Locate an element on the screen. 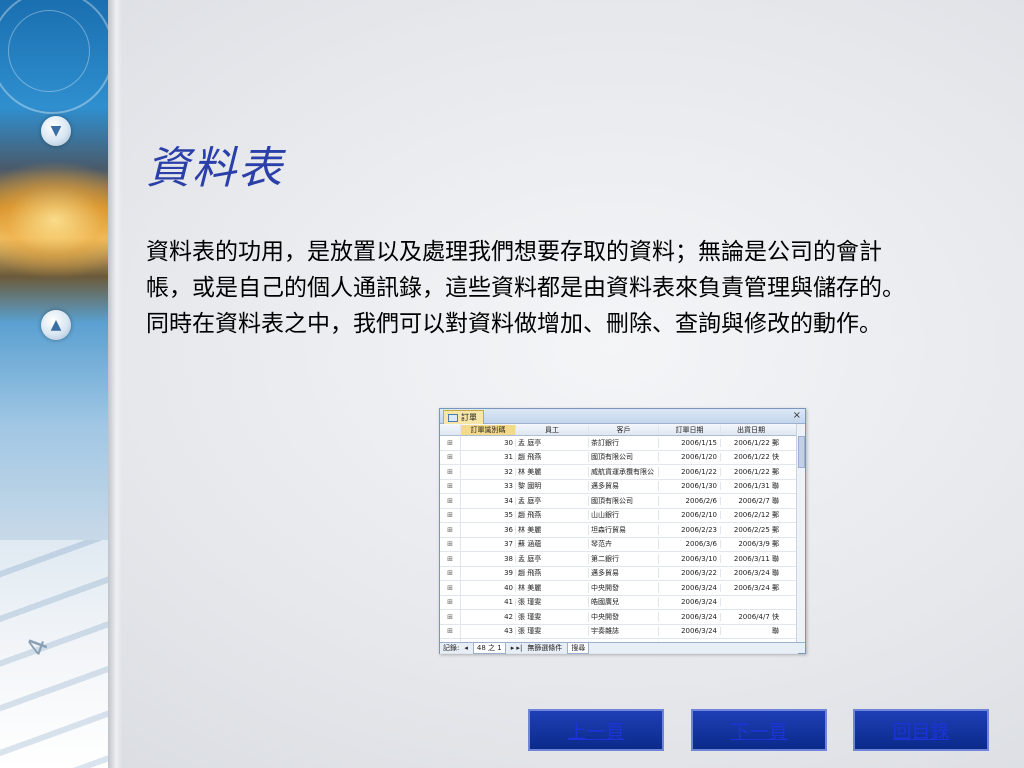  close-icon: × is located at coordinates (796, 415).